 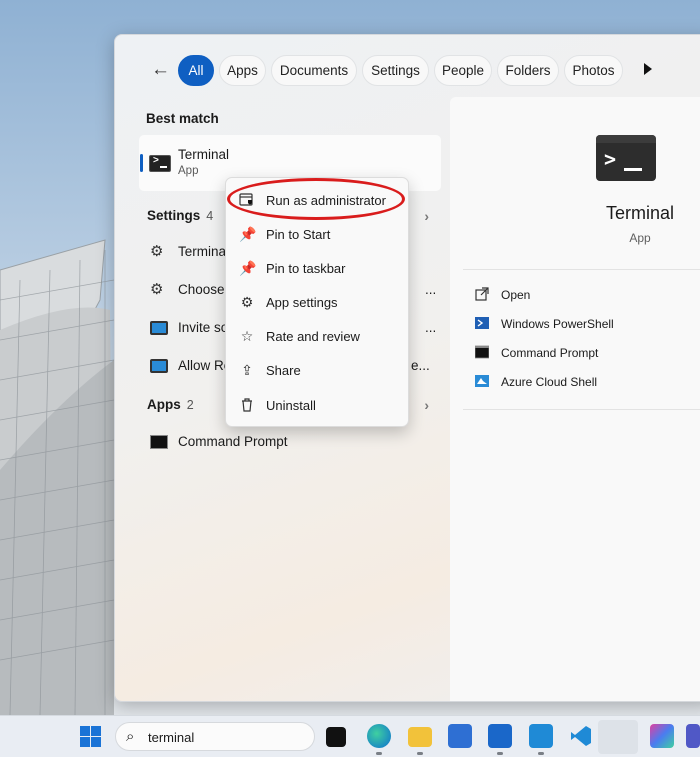 I want to click on edge-browser-icon, so click(x=379, y=736).